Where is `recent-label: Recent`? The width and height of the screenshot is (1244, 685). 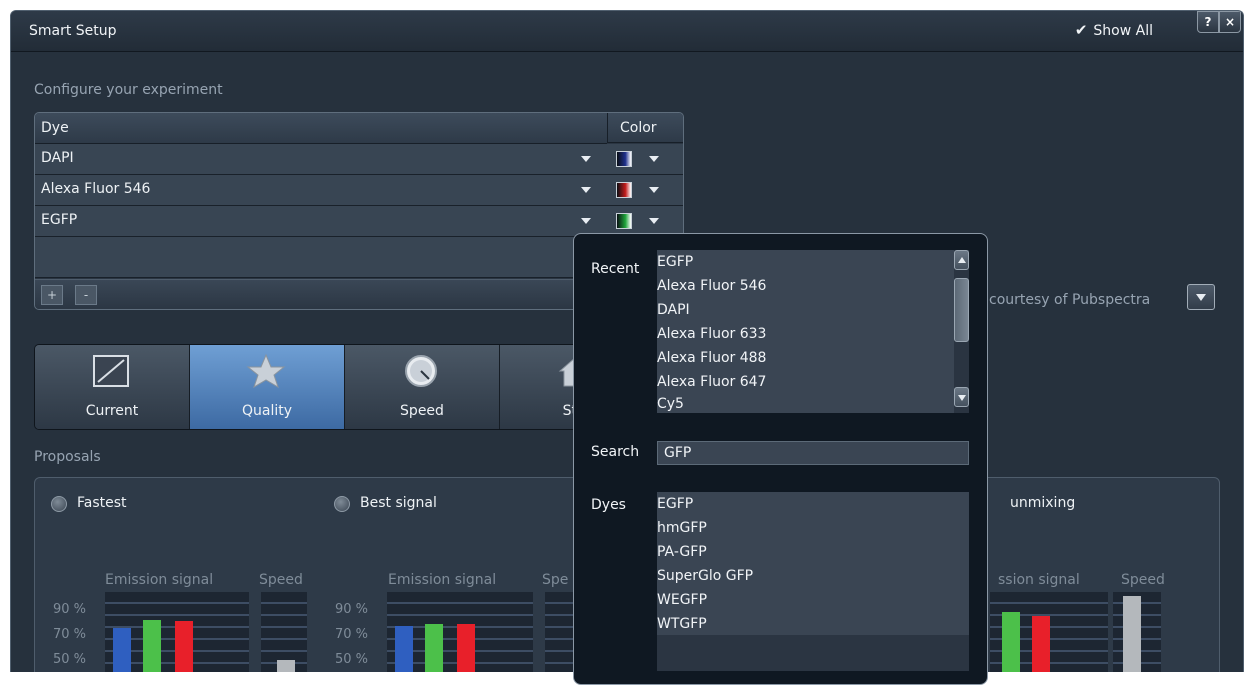 recent-label: Recent is located at coordinates (615, 269).